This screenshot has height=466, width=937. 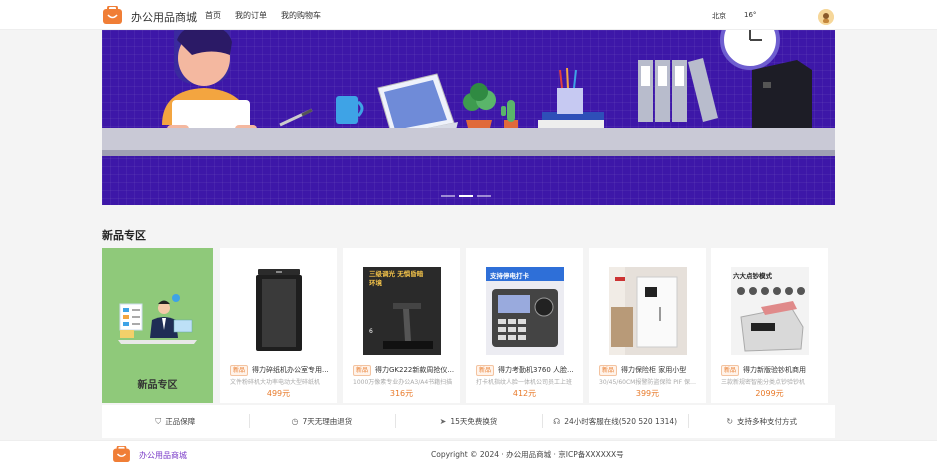 I want to click on product-image-caption: 支持停电打卡, so click(x=509, y=276).